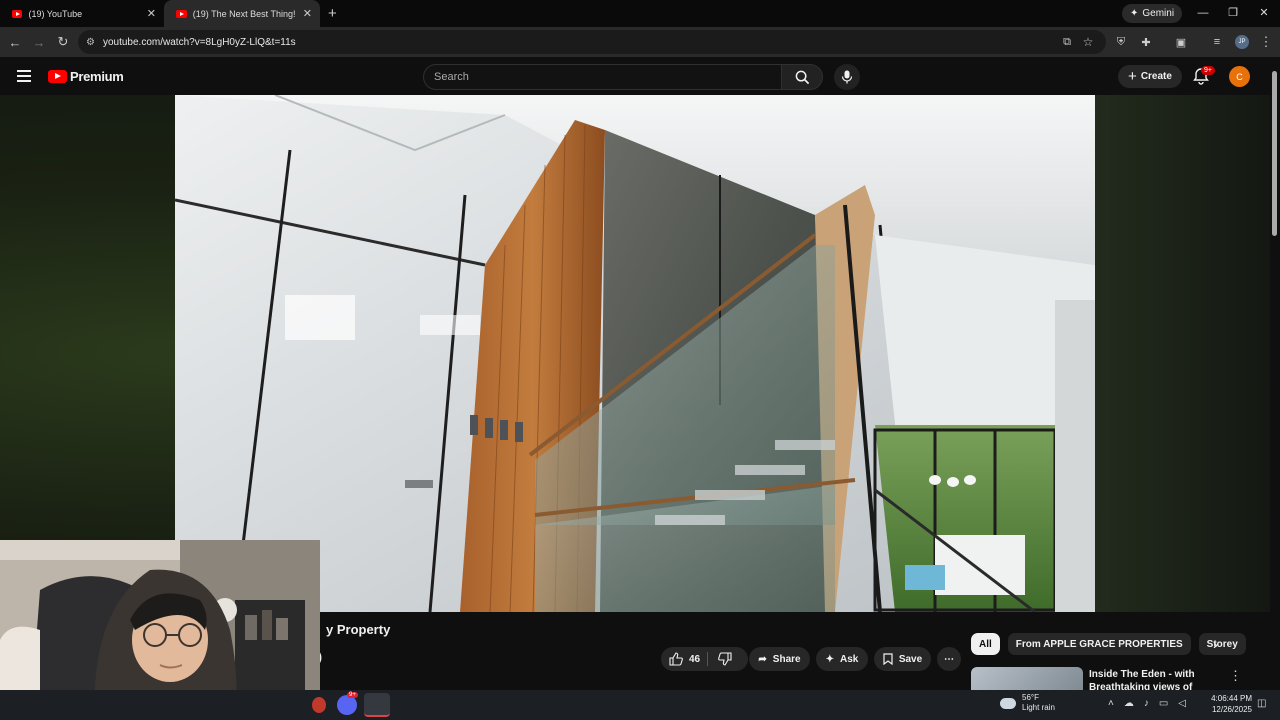  What do you see at coordinates (830, 659) in the screenshot?
I see `sparkle-icon: ✦` at bounding box center [830, 659].